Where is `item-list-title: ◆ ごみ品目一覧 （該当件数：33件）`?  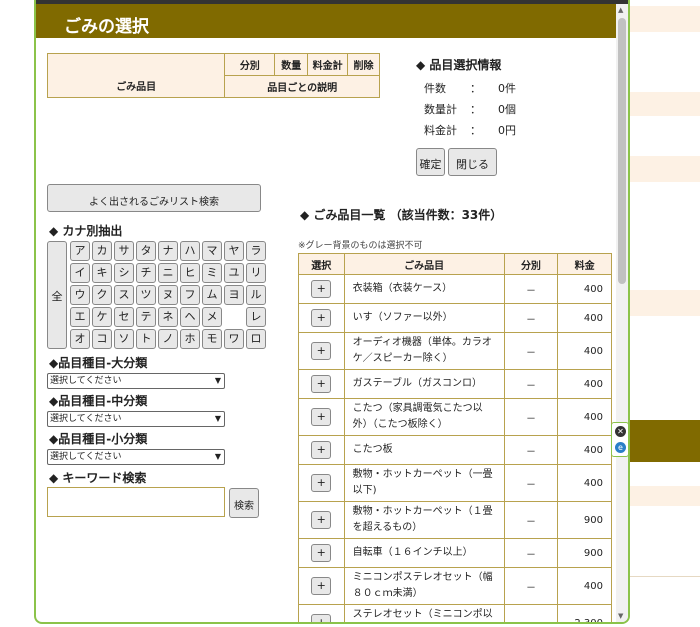 item-list-title: ◆ ごみ品目一覧 （該当件数：33件） is located at coordinates (401, 215).